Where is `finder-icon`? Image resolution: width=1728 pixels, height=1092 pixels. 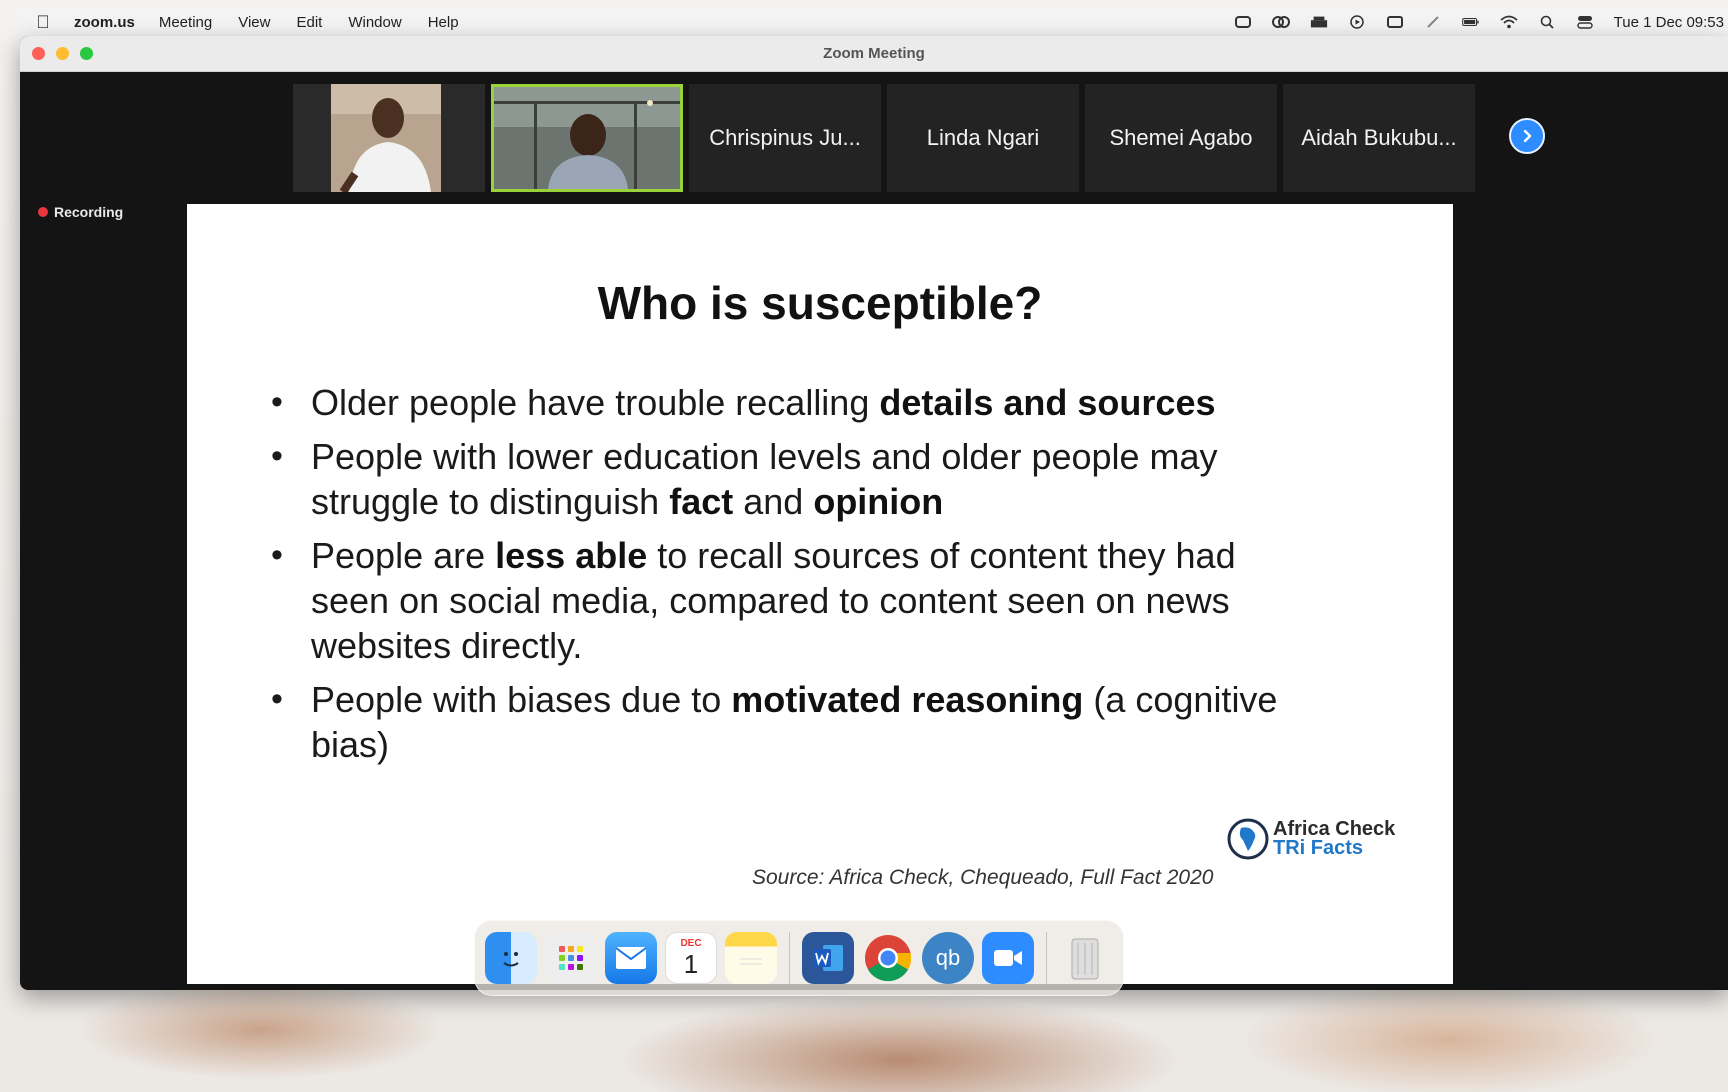 finder-icon is located at coordinates (511, 958).